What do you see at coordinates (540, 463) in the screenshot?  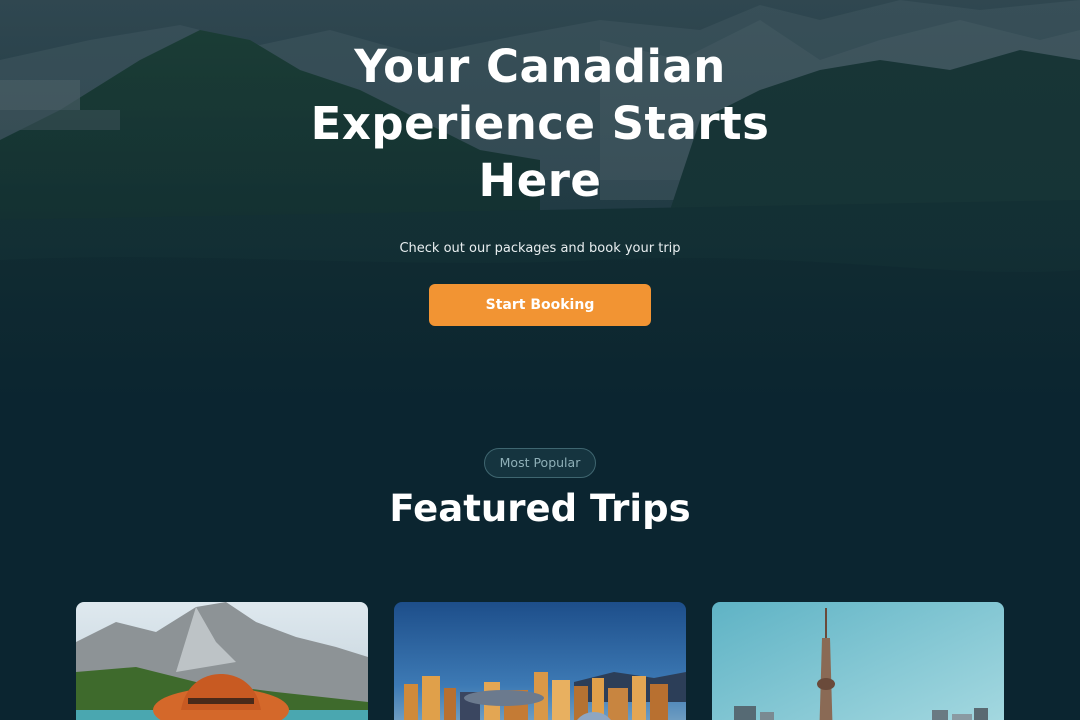 I see `most-popular-badge: Most Popular` at bounding box center [540, 463].